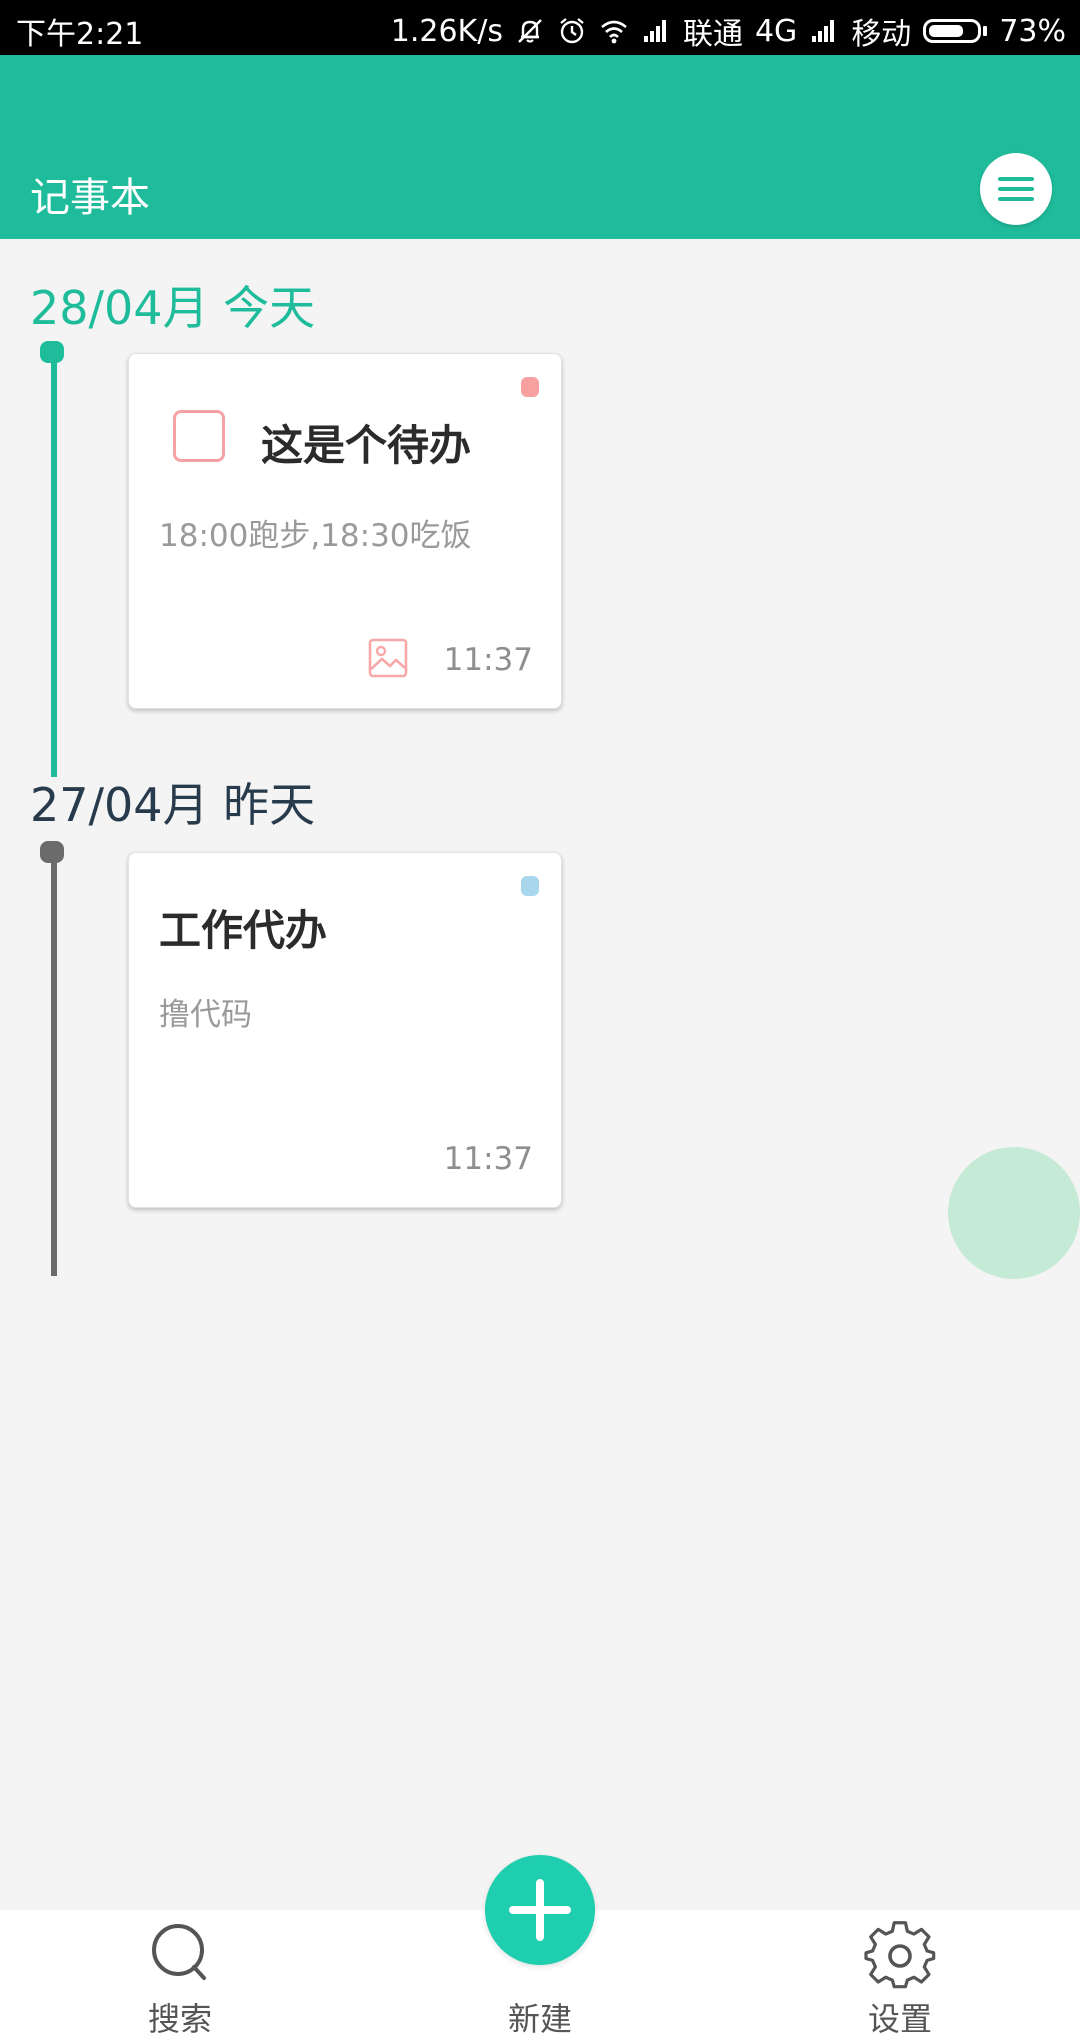 The width and height of the screenshot is (1080, 2040). What do you see at coordinates (946, 31) in the screenshot?
I see `battery-fill` at bounding box center [946, 31].